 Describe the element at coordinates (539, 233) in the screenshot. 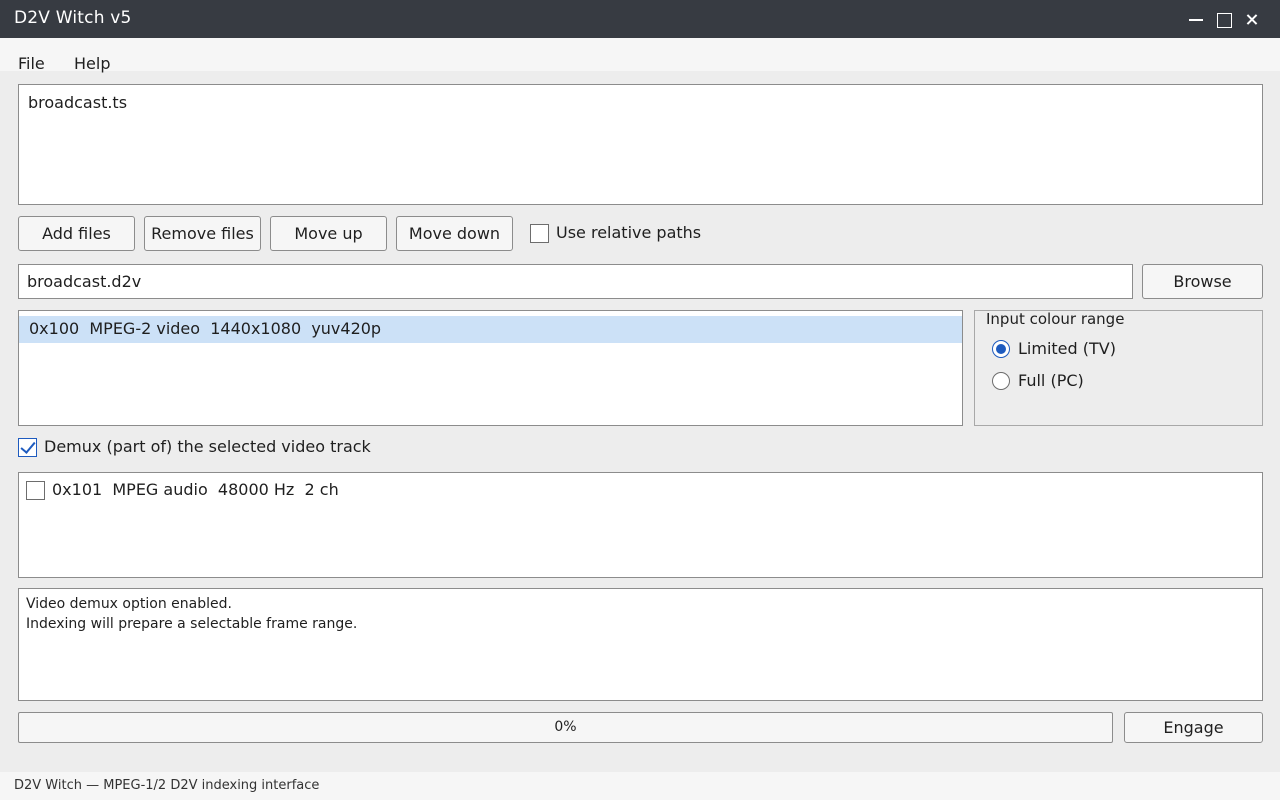

I see `relative-paths-checkbox` at that location.